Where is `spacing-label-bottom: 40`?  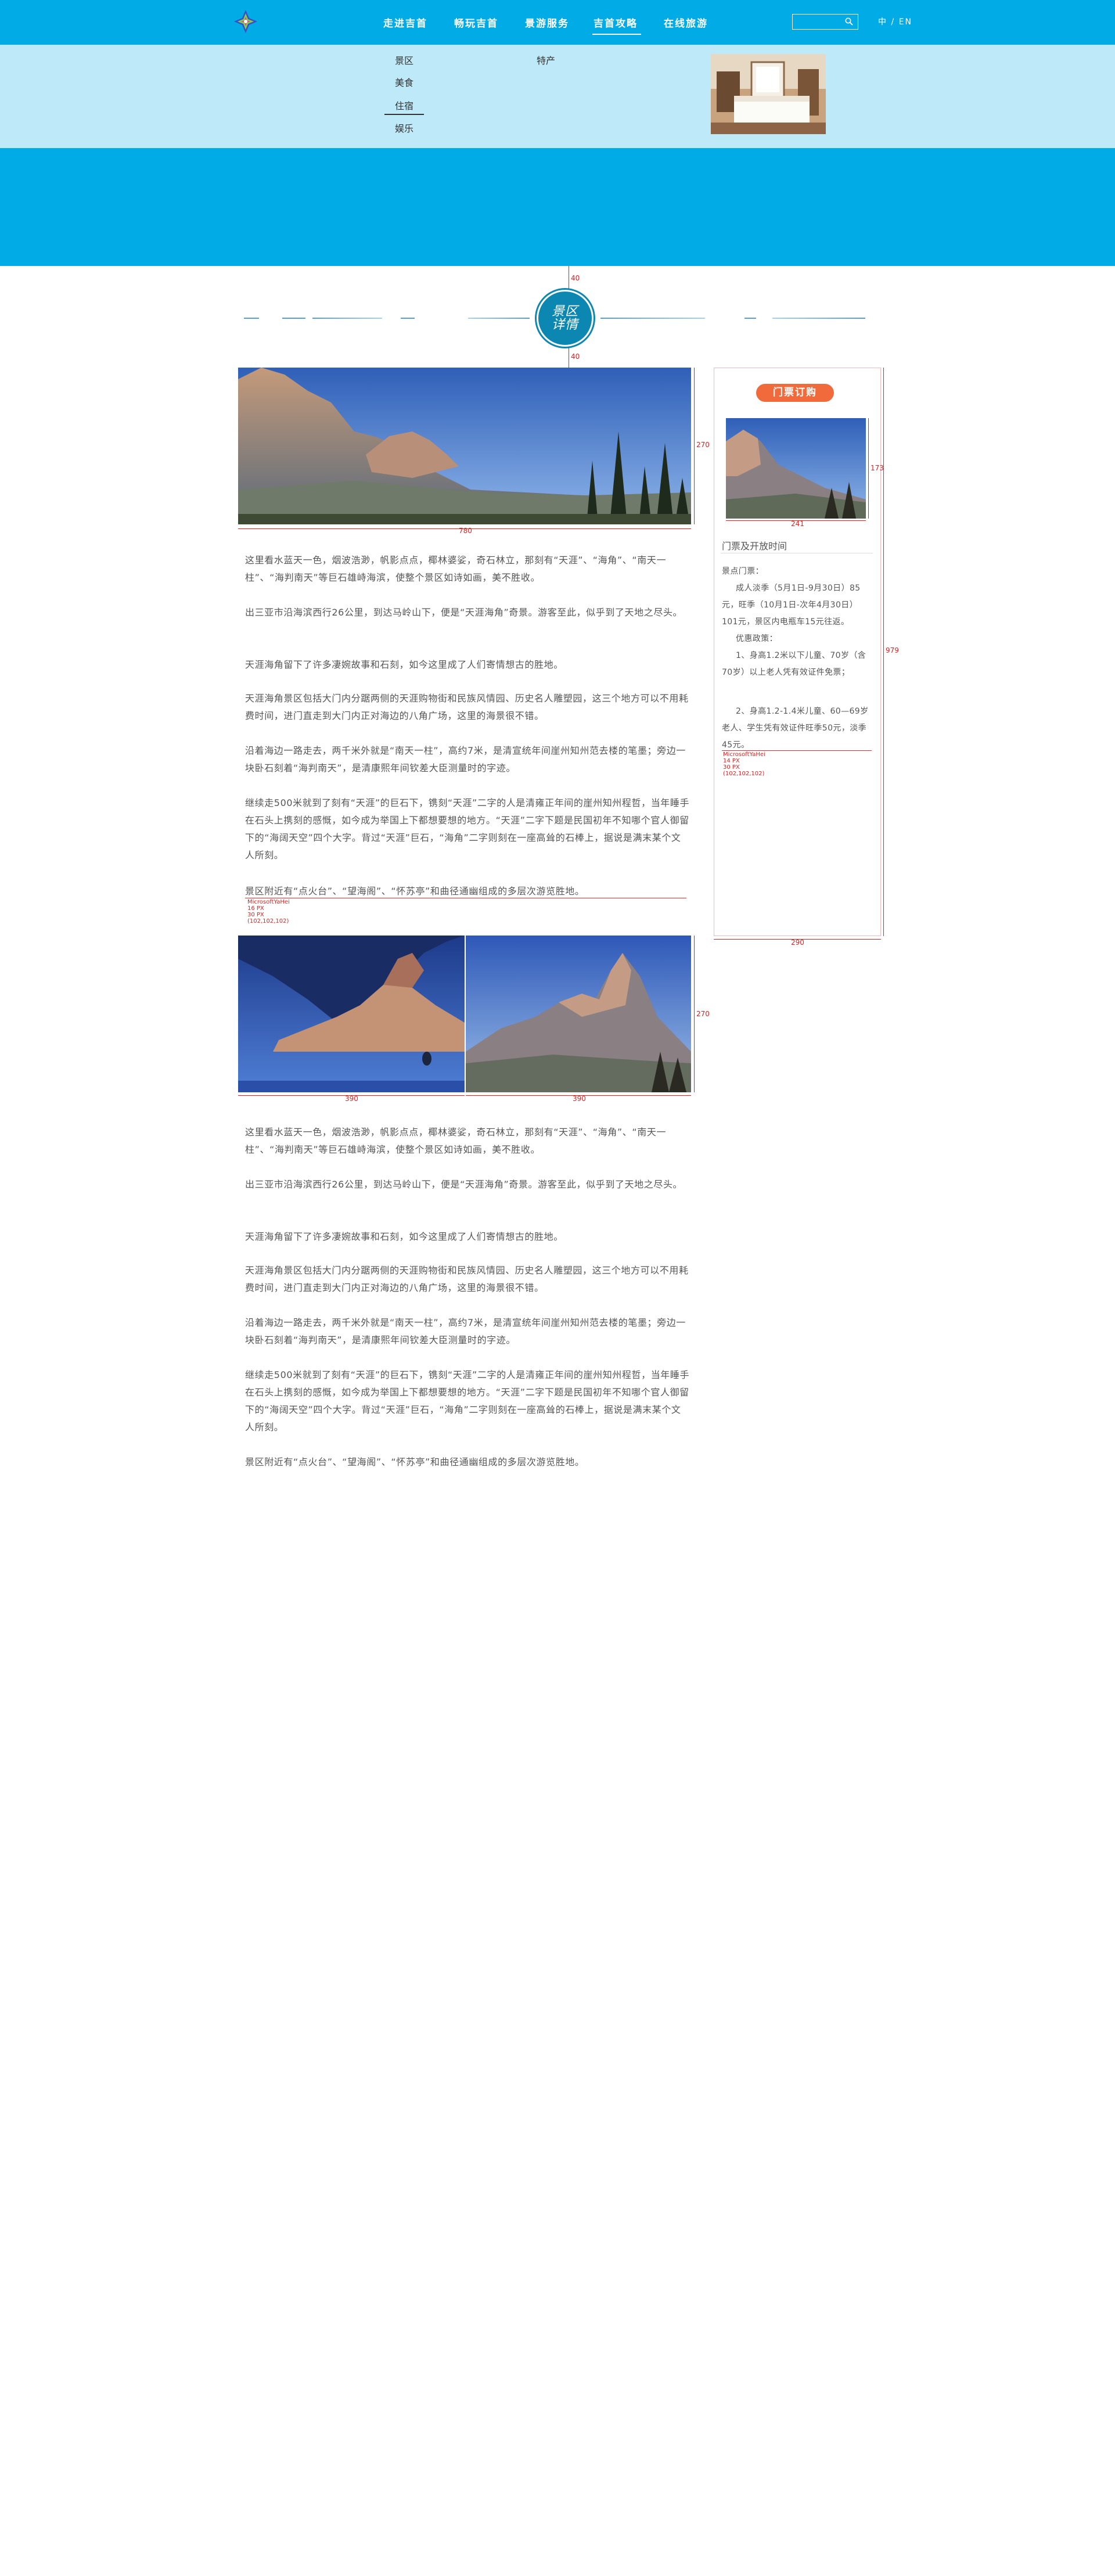 spacing-label-bottom: 40 is located at coordinates (575, 356).